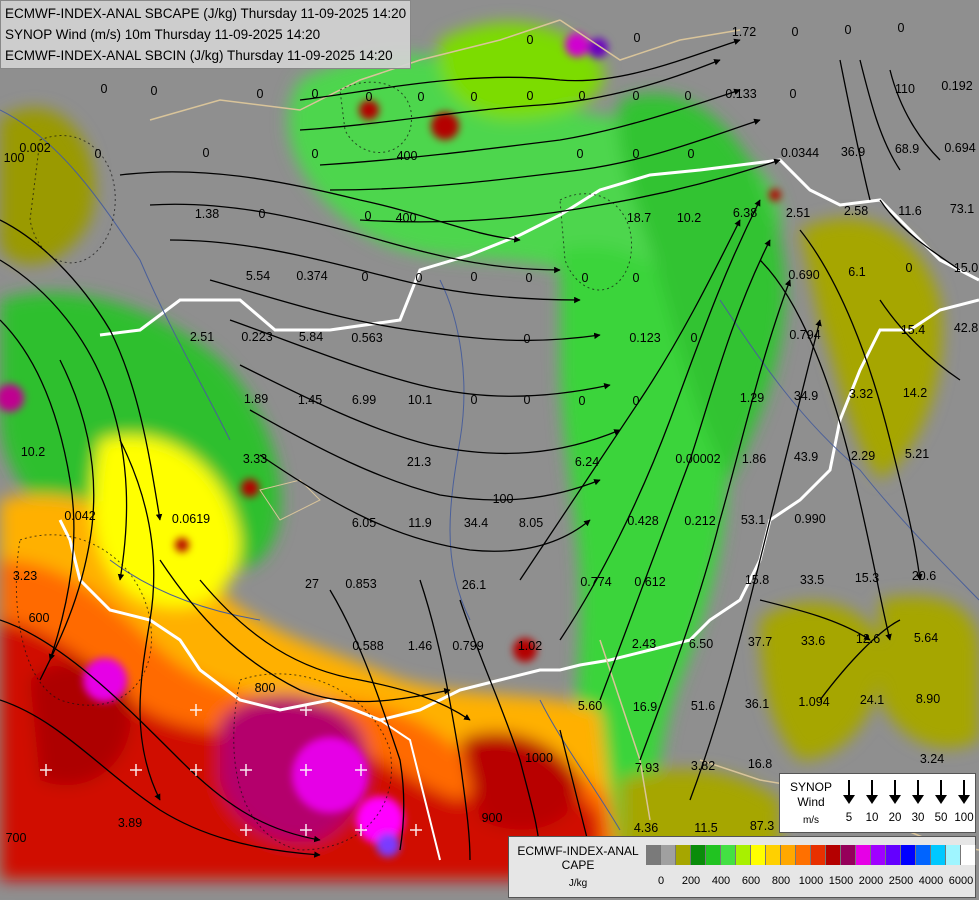 This screenshot has height=900, width=979. Describe the element at coordinates (691, 881) in the screenshot. I see `cape-legend-tick: 200` at that location.